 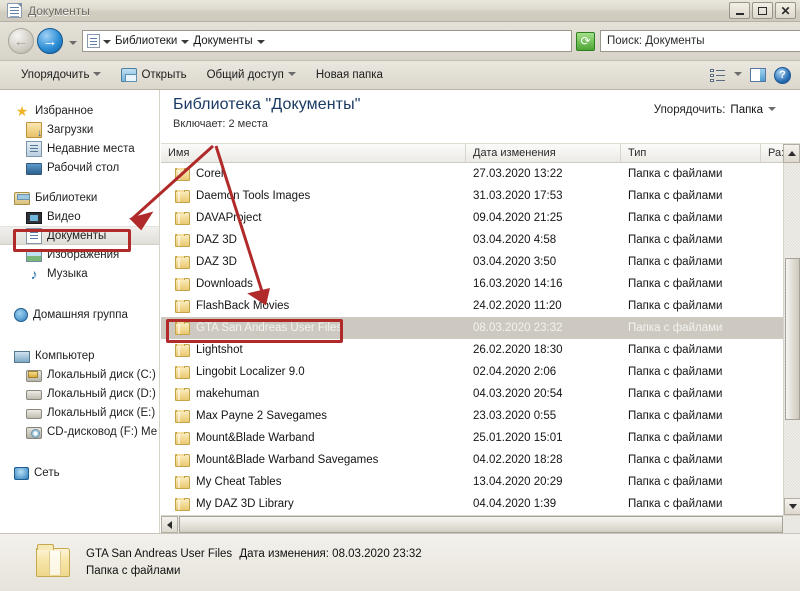 I want to click on history-dropdown-button, so click(x=73, y=41).